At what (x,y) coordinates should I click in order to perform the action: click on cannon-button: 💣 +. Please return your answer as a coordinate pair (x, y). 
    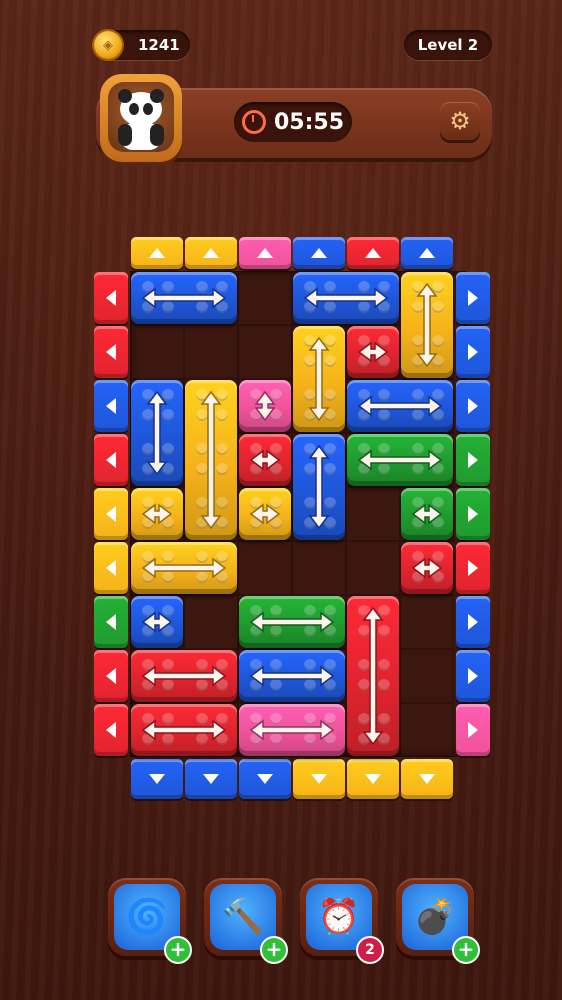
    Looking at the image, I should click on (438, 921).